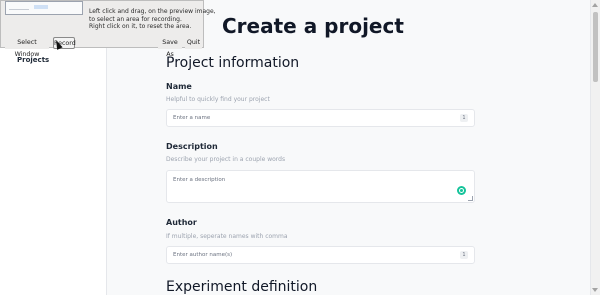 The width and height of the screenshot is (600, 295). What do you see at coordinates (313, 26) in the screenshot?
I see `page-title: Create a project` at bounding box center [313, 26].